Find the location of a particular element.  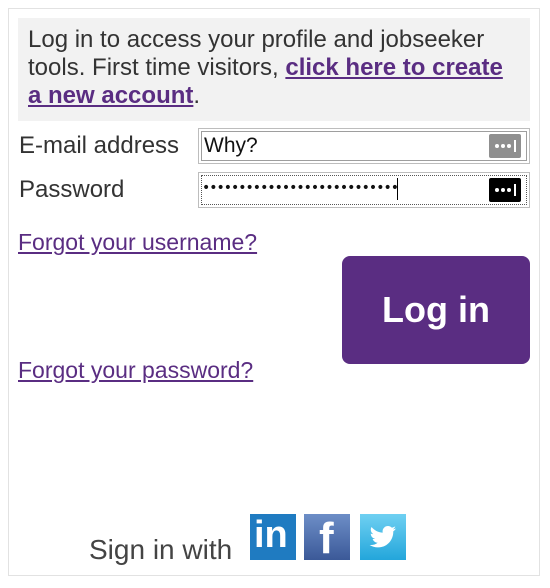

twitter-bird-icon is located at coordinates (382, 537).